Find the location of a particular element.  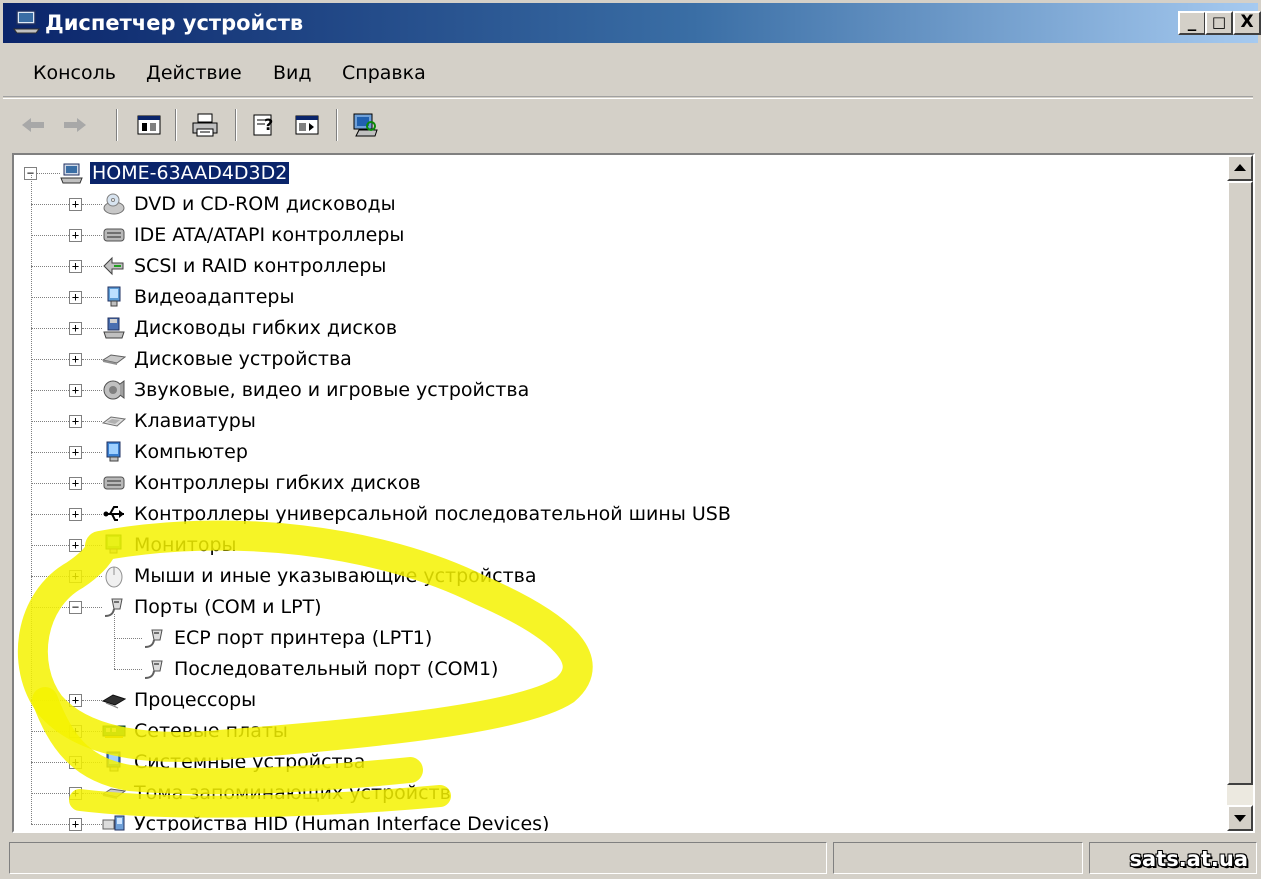

tree-port-item-1: Последовательный порт (COM1) is located at coordinates (321, 669).